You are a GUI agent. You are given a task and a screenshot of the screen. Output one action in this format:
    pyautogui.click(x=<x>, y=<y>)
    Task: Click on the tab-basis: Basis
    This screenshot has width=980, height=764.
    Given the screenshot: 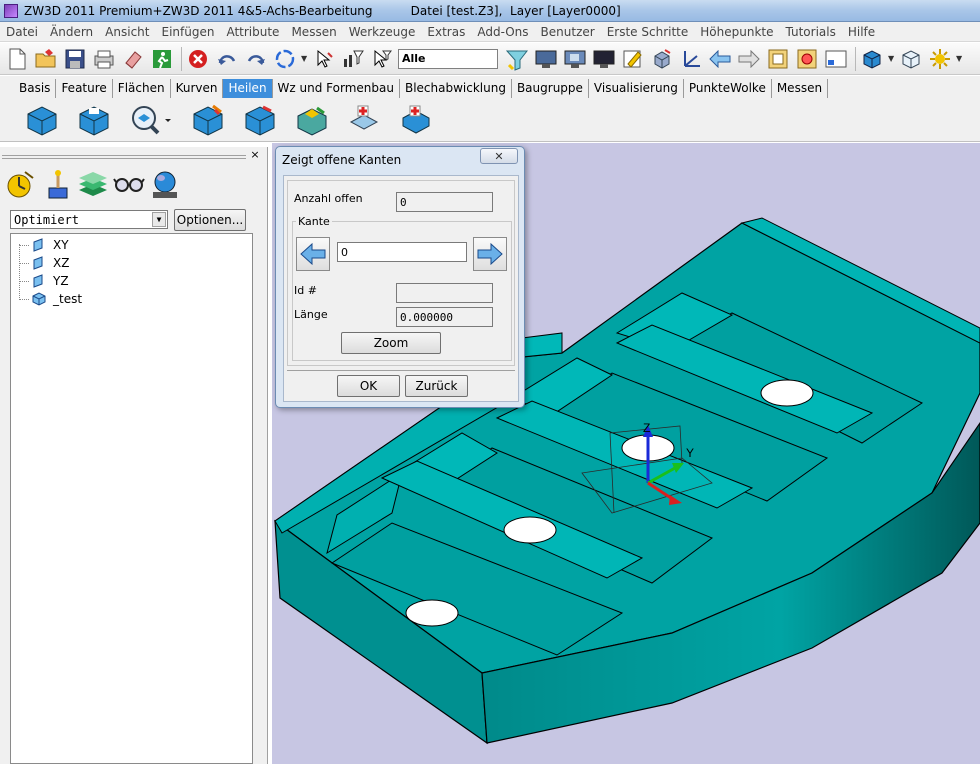 What is the action you would take?
    pyautogui.click(x=35, y=88)
    